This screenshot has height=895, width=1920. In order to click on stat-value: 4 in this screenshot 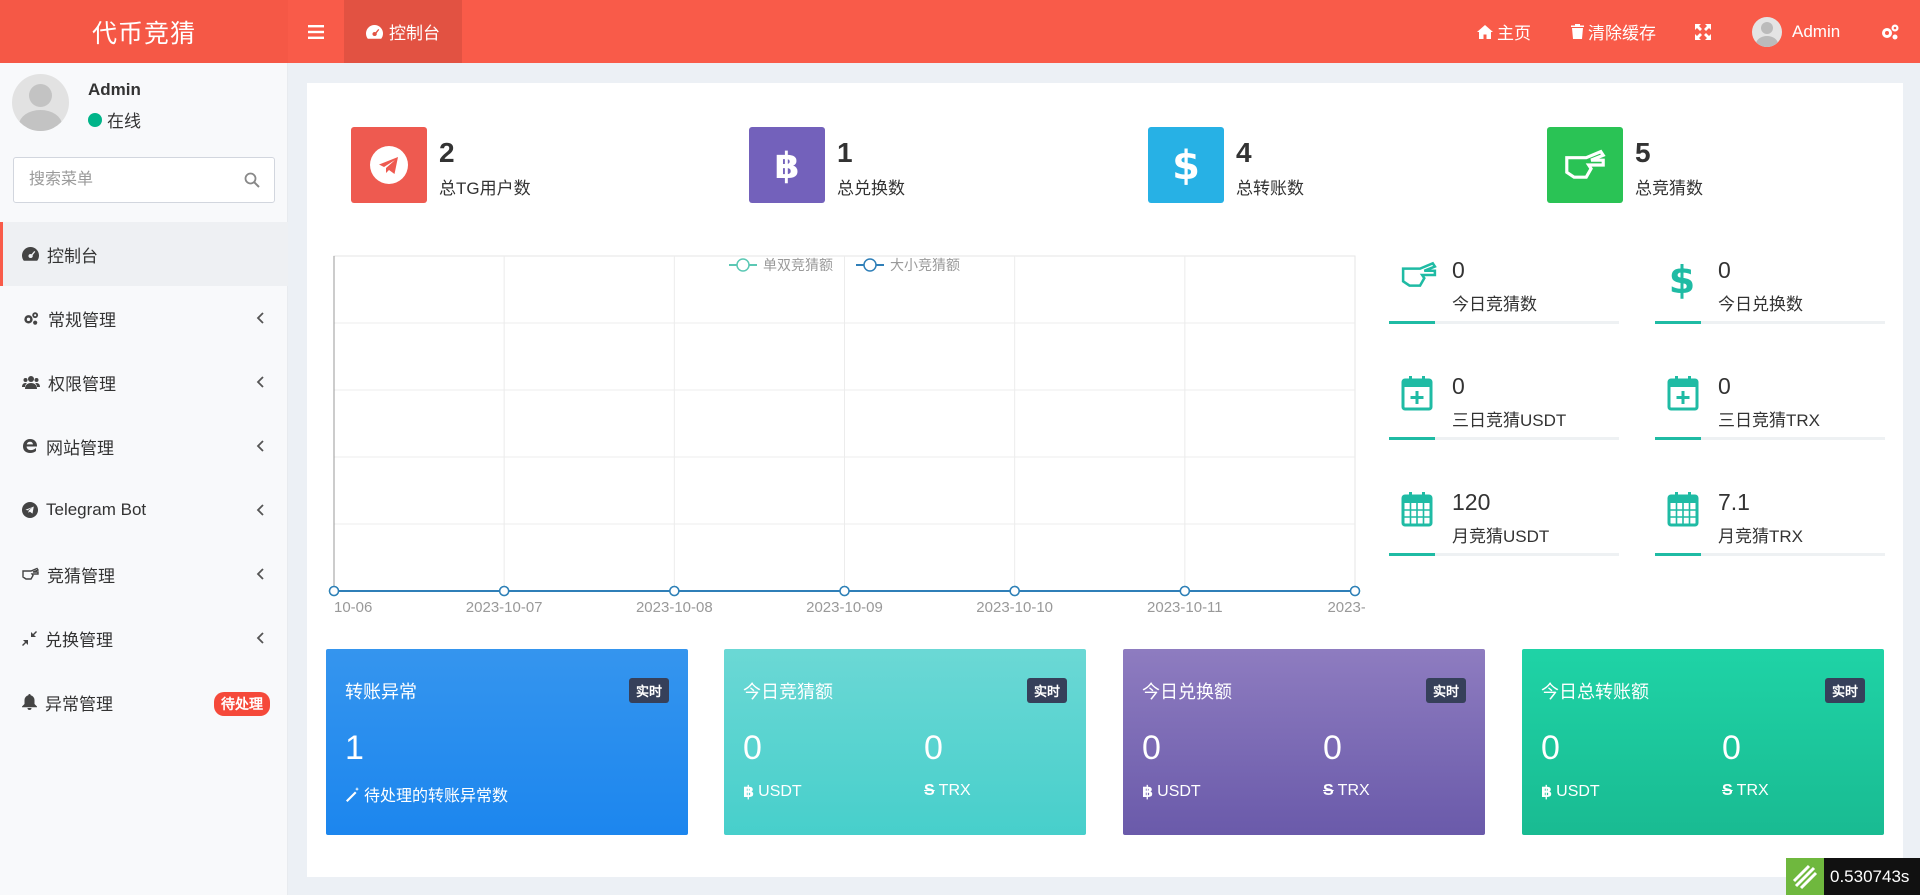, I will do `click(1244, 152)`.